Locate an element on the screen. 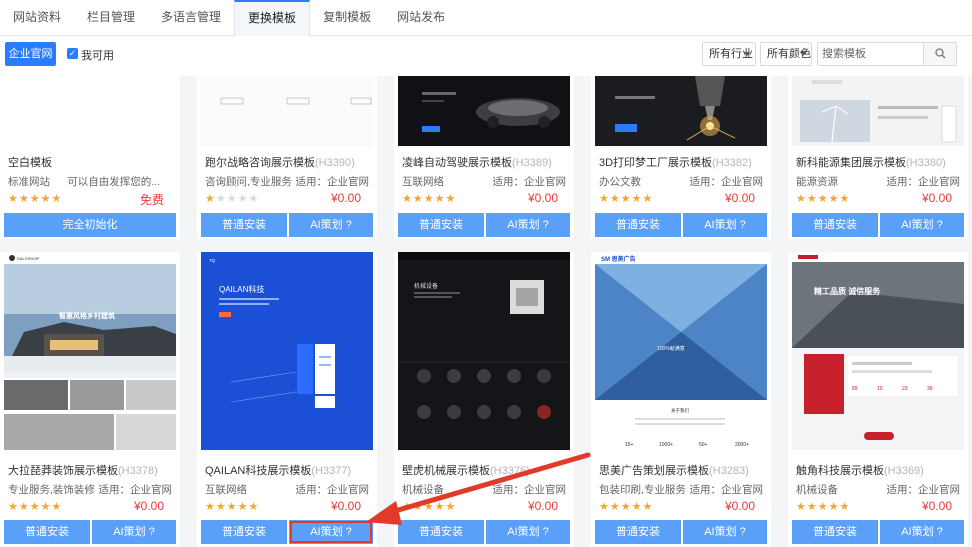  template-industry: 办公文教 is located at coordinates (620, 182).